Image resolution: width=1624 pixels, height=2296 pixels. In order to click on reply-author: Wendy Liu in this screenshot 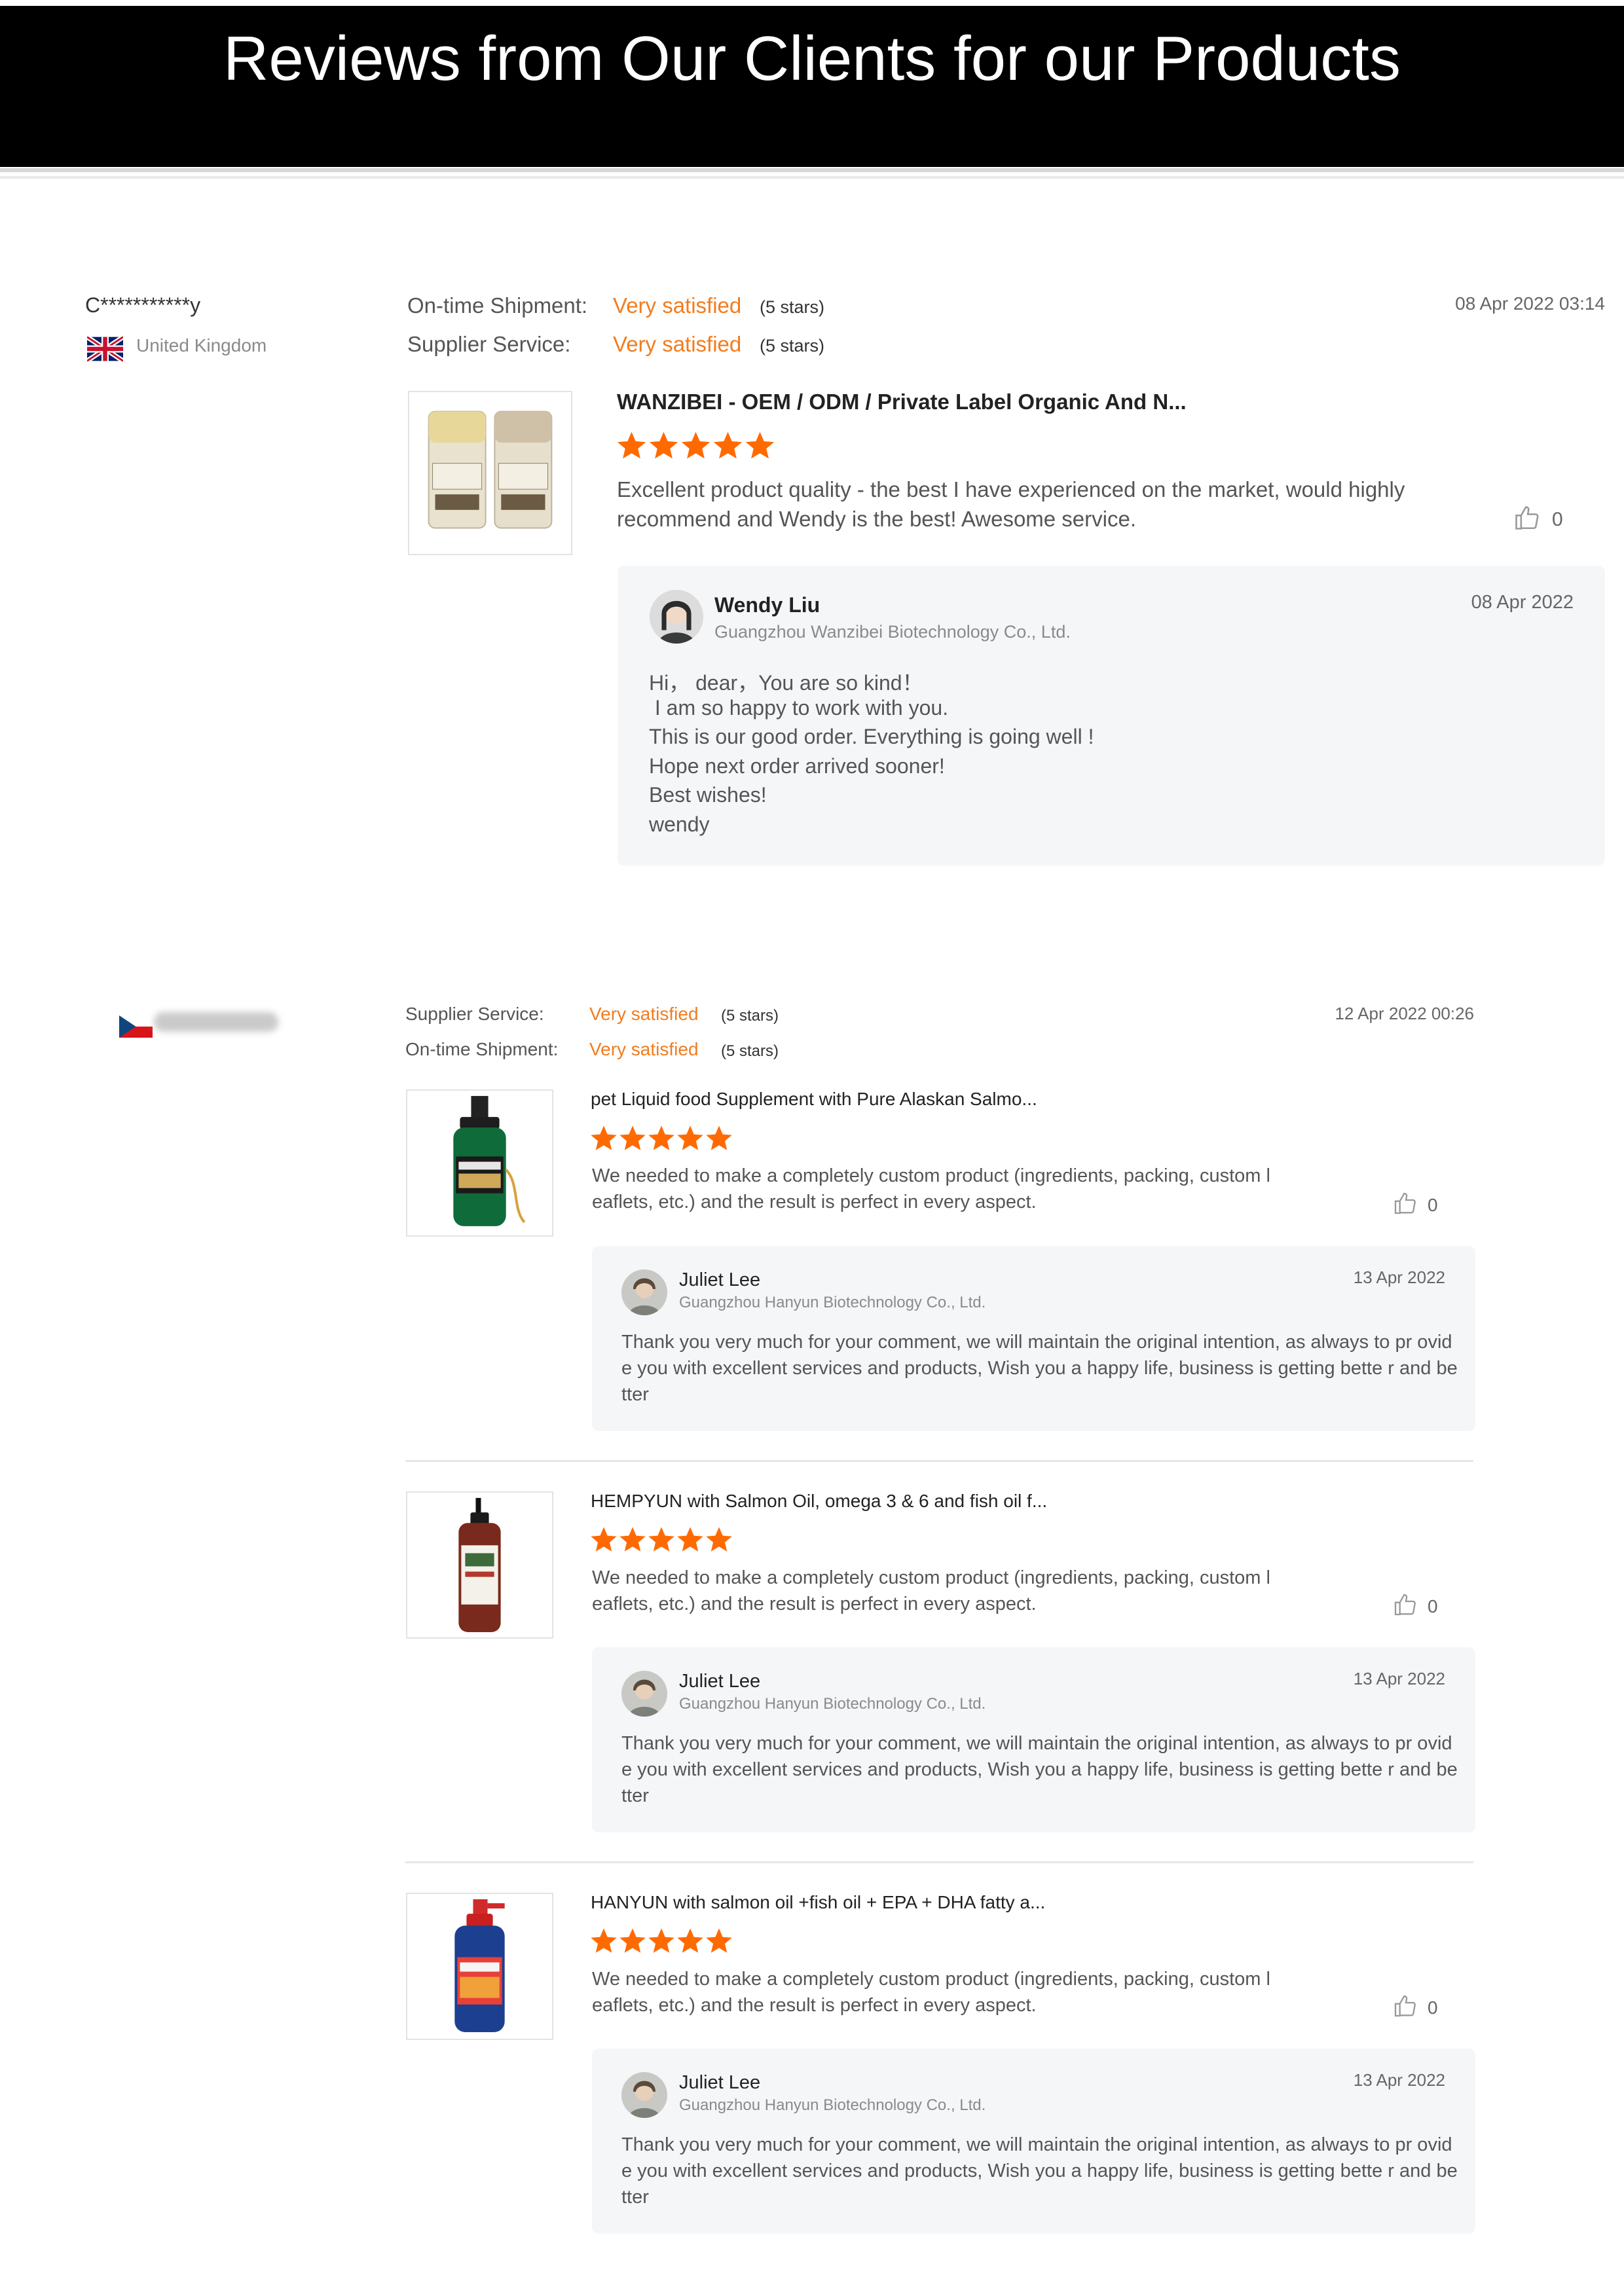, I will do `click(767, 605)`.